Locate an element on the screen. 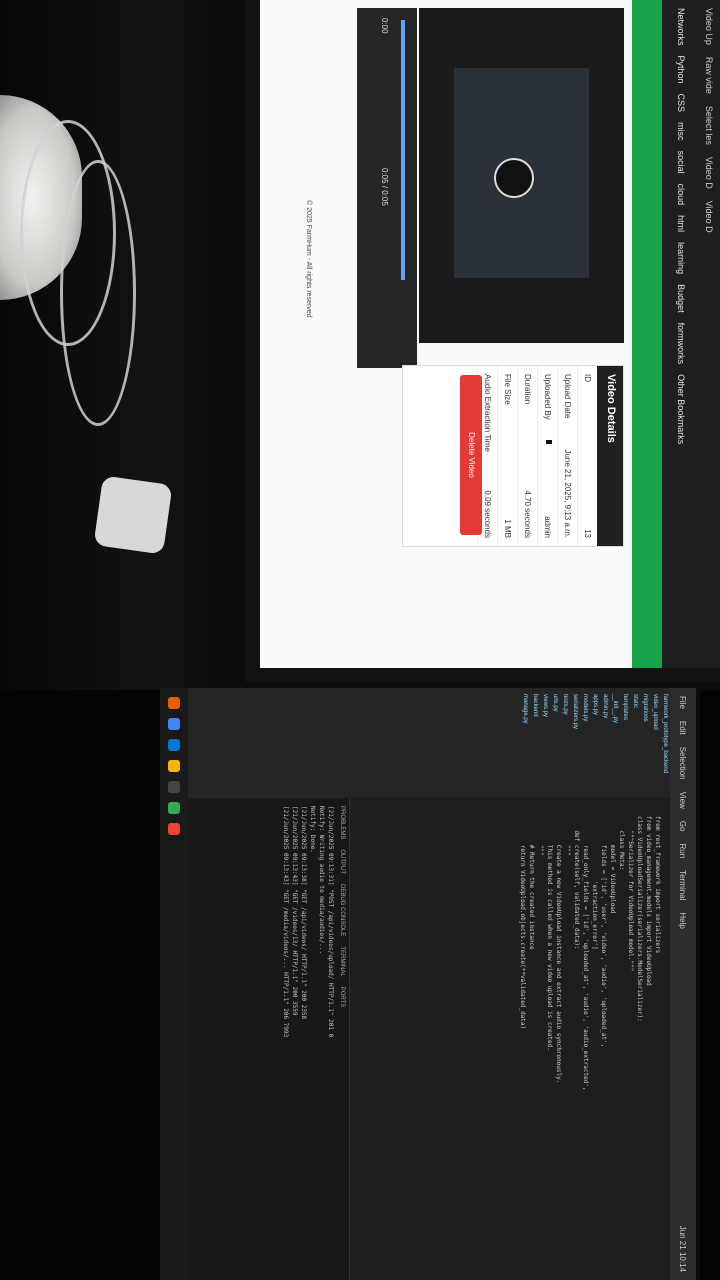  tree-item: views.py is located at coordinates (545, 743).